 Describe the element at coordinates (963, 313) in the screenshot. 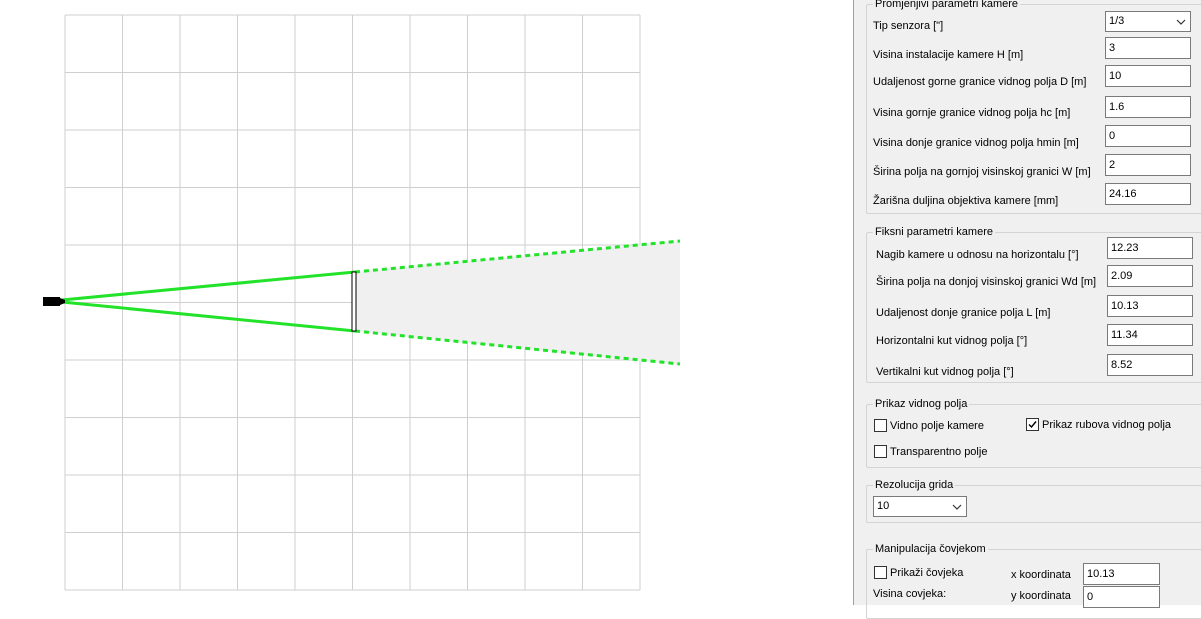

I see `lower-bound-distance-label: Udaljenost donje granice polja L [m]` at that location.